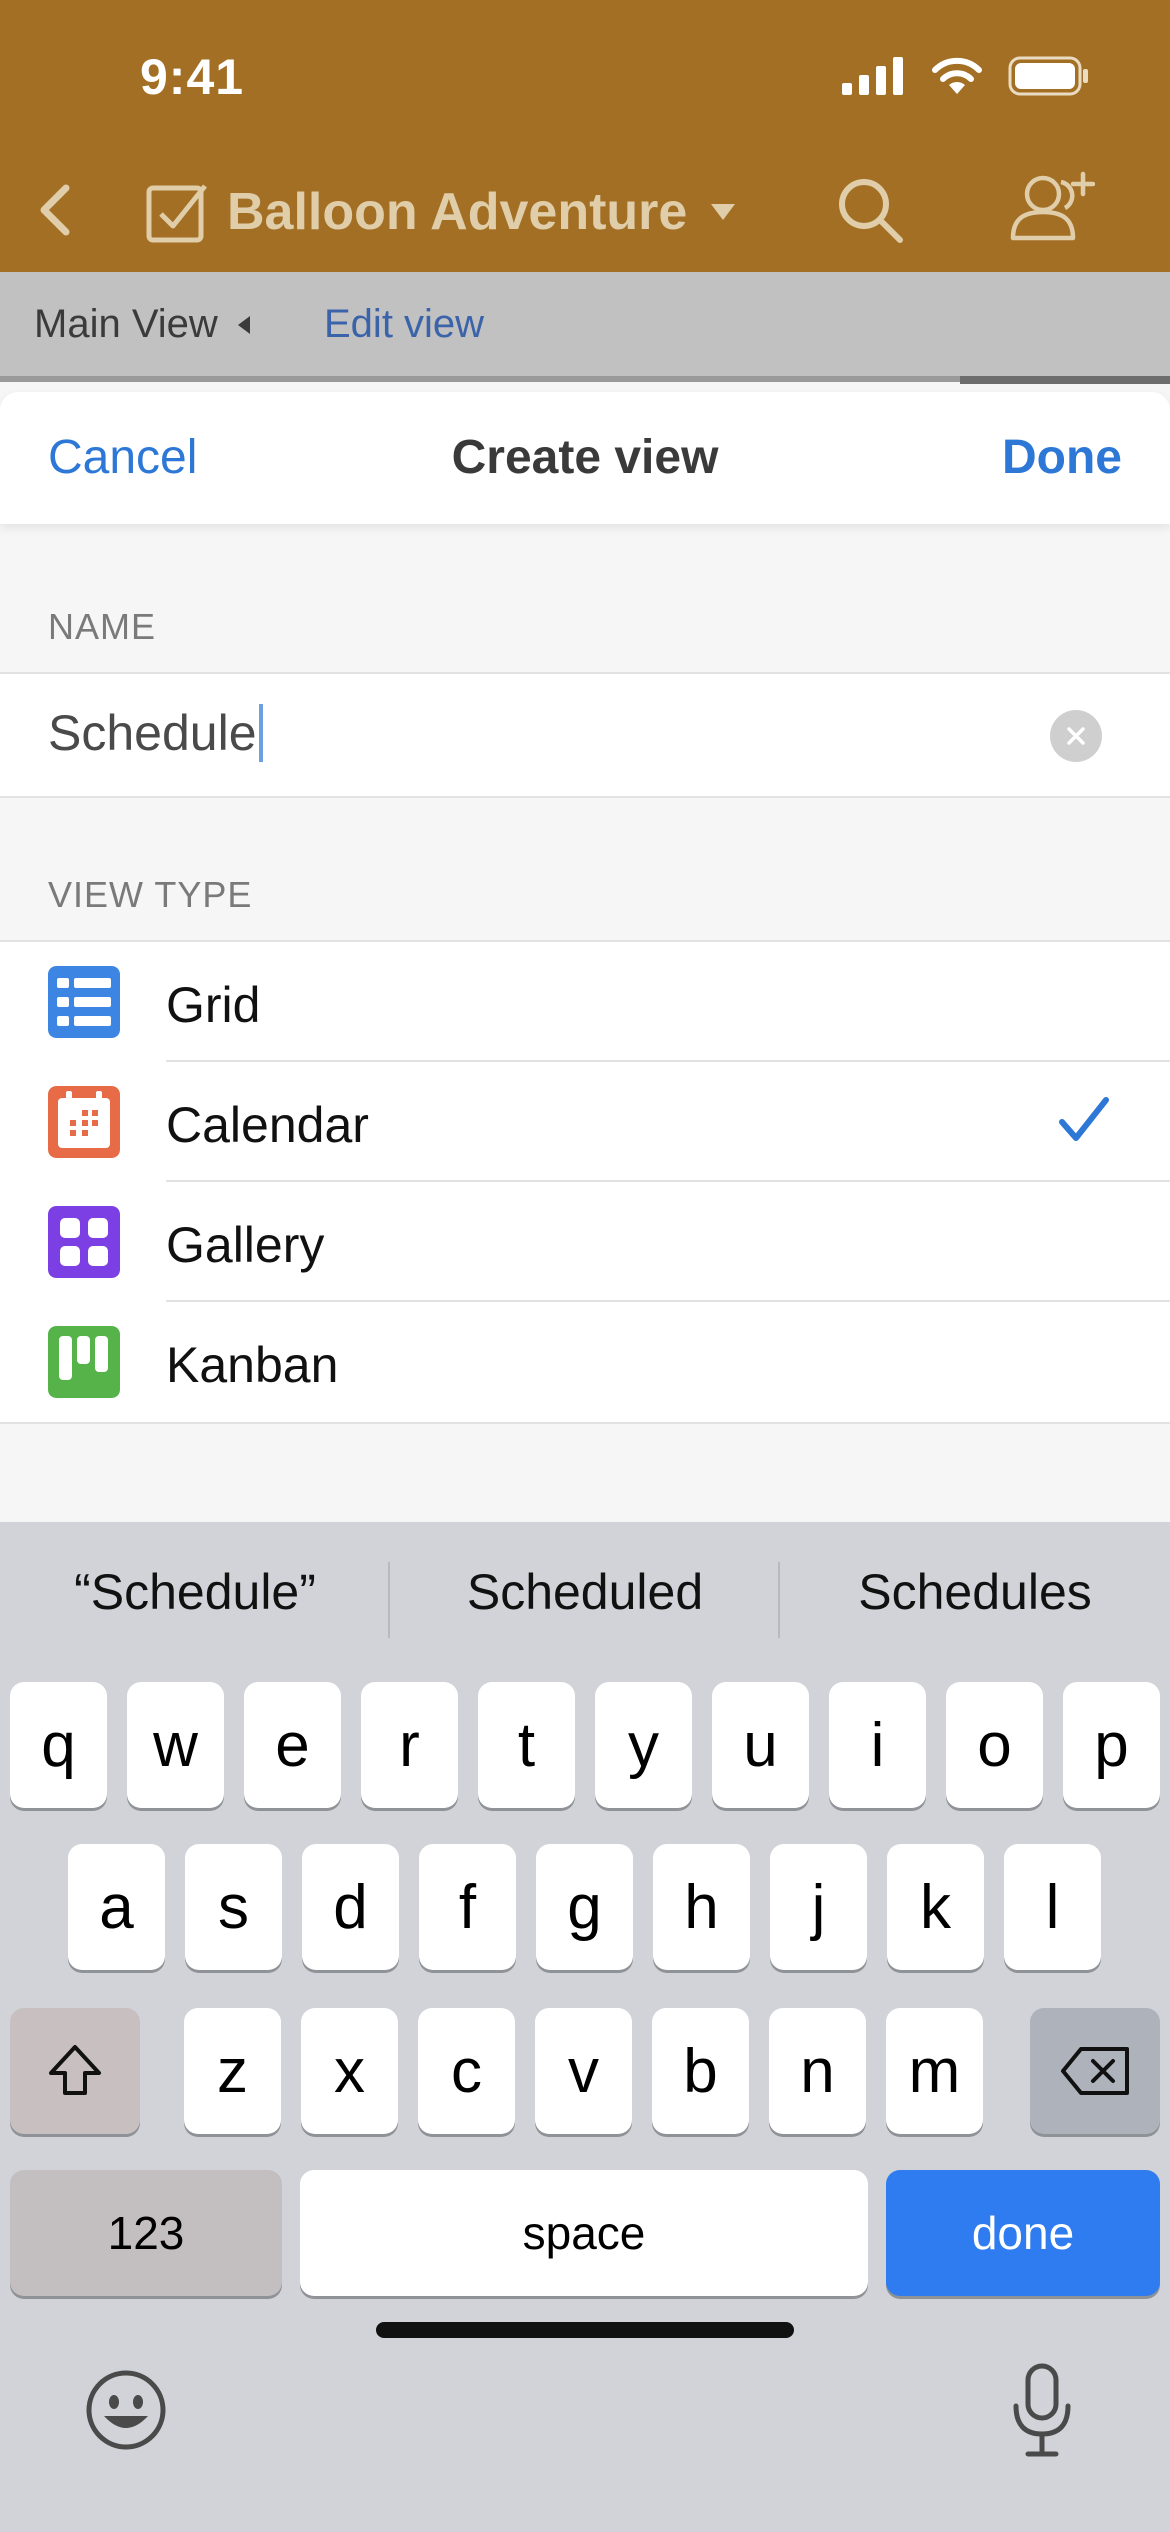  What do you see at coordinates (585, 328) in the screenshot?
I see `view-switcher-bar: Main View Edit view` at bounding box center [585, 328].